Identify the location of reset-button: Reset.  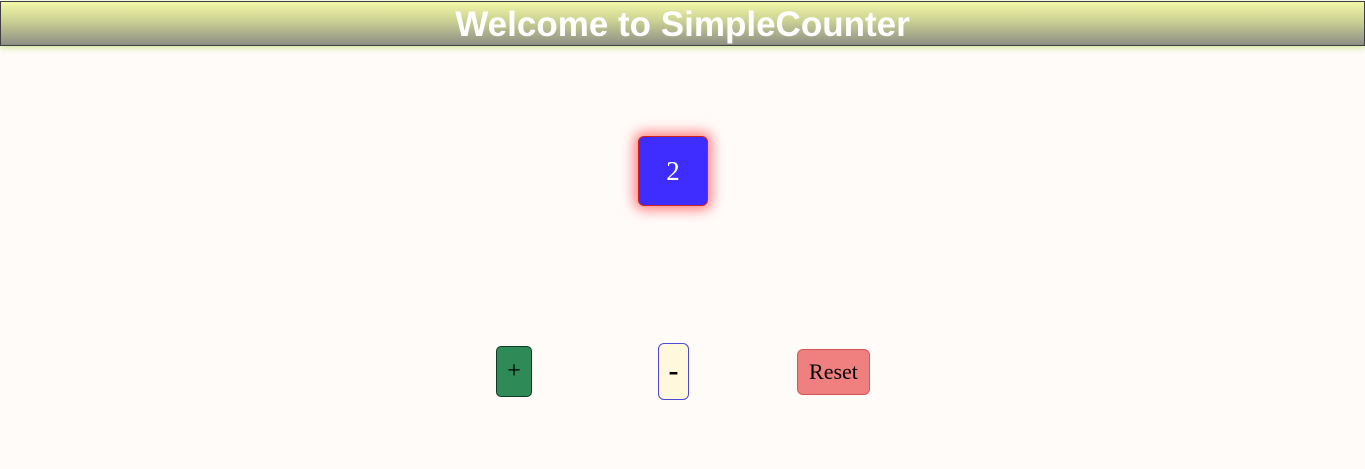
(833, 372).